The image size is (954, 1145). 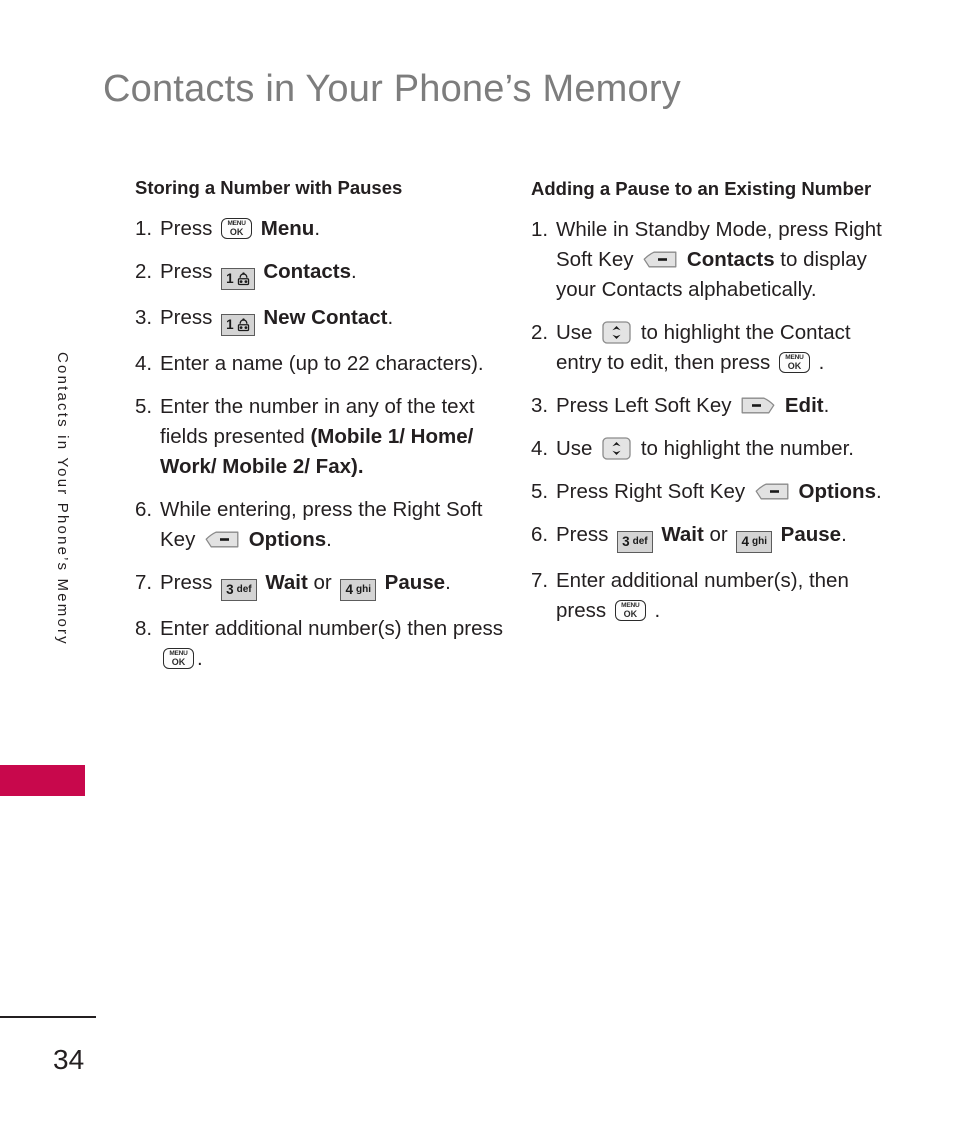 What do you see at coordinates (331, 628) in the screenshot?
I see `step-text-run: Enter additional number(s) then press` at bounding box center [331, 628].